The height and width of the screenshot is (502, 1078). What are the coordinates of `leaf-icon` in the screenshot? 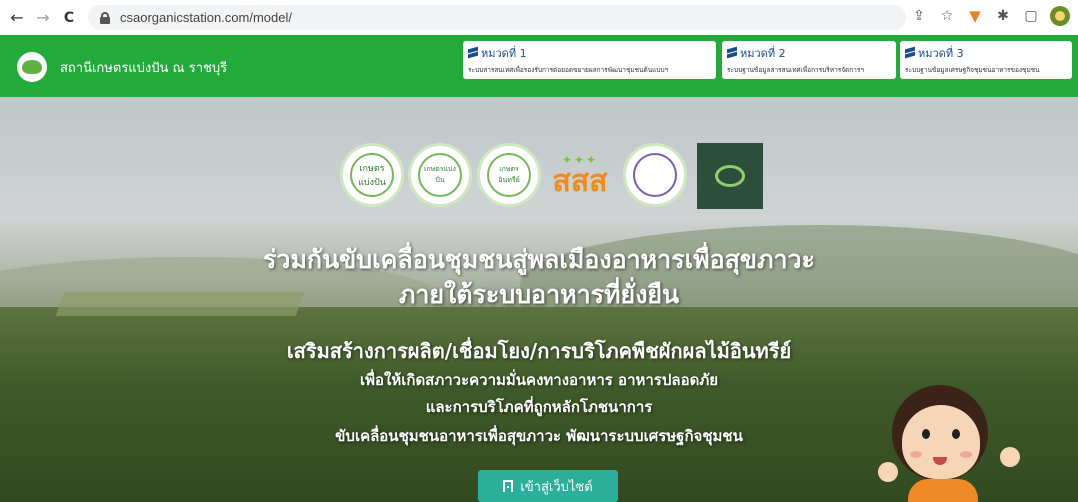 It's located at (730, 176).